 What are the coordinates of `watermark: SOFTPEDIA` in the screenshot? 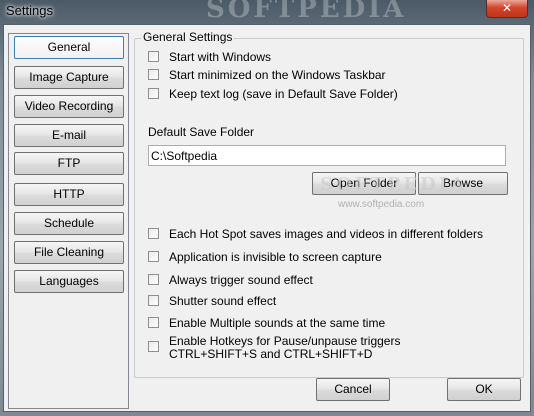 It's located at (306, 12).